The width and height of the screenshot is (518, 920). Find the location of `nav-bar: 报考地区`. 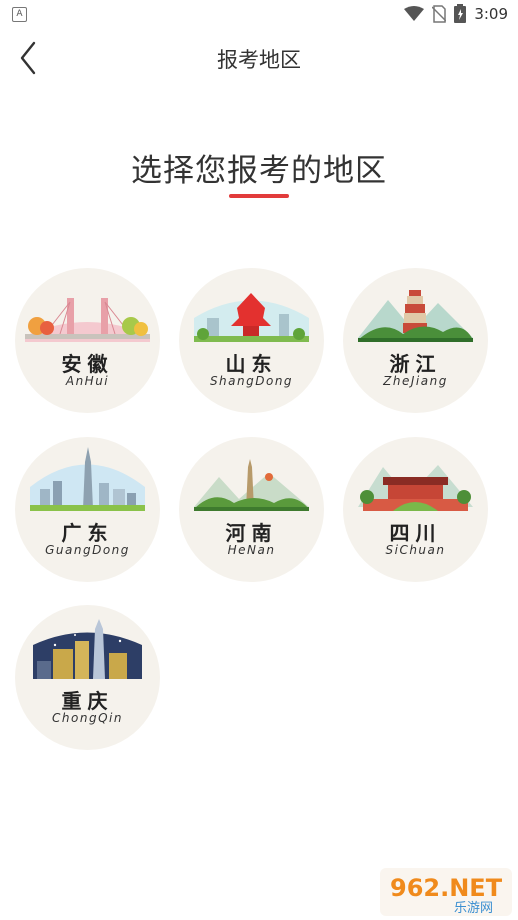

nav-bar: 报考地区 is located at coordinates (259, 57).